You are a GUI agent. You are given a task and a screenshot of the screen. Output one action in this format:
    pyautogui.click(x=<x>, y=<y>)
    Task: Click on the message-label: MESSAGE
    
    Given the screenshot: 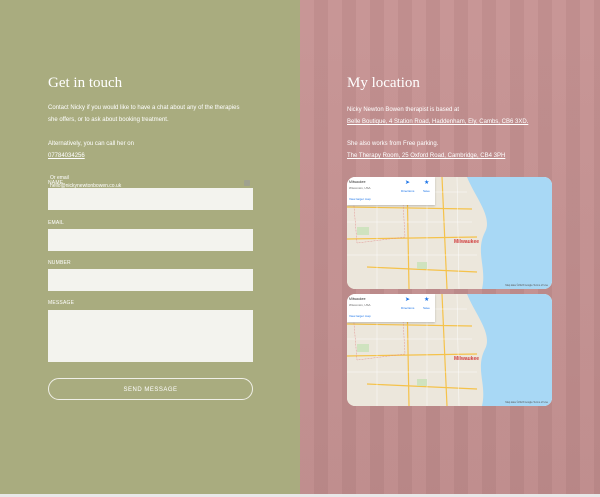 What is the action you would take?
    pyautogui.click(x=61, y=303)
    